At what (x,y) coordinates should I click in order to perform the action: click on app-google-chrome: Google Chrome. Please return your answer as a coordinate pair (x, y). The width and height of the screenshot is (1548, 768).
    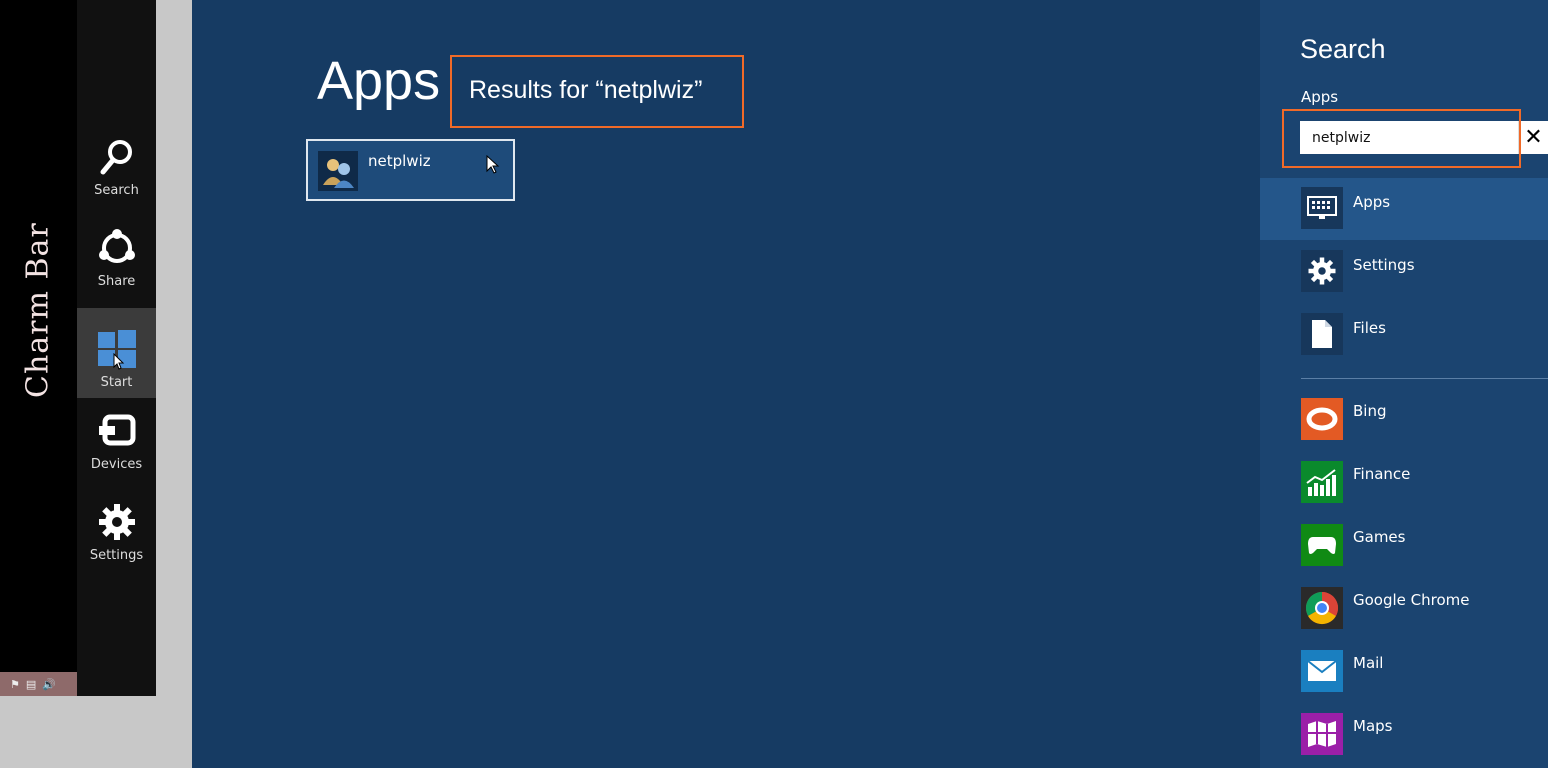
    Looking at the image, I should click on (1404, 609).